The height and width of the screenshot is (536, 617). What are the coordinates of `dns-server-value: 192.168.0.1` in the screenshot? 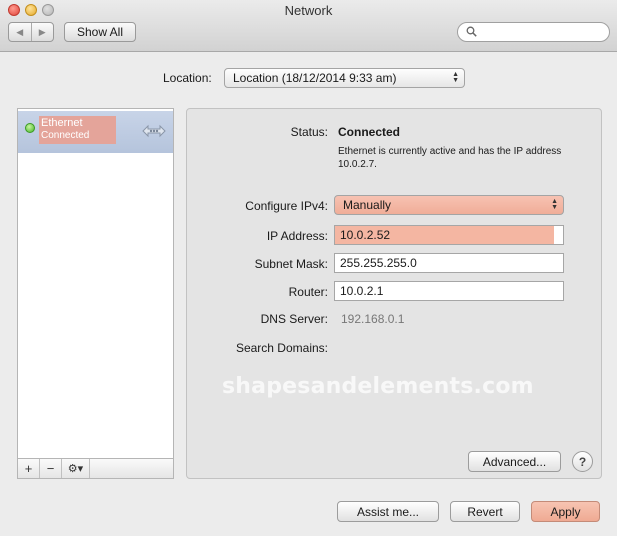 It's located at (373, 319).